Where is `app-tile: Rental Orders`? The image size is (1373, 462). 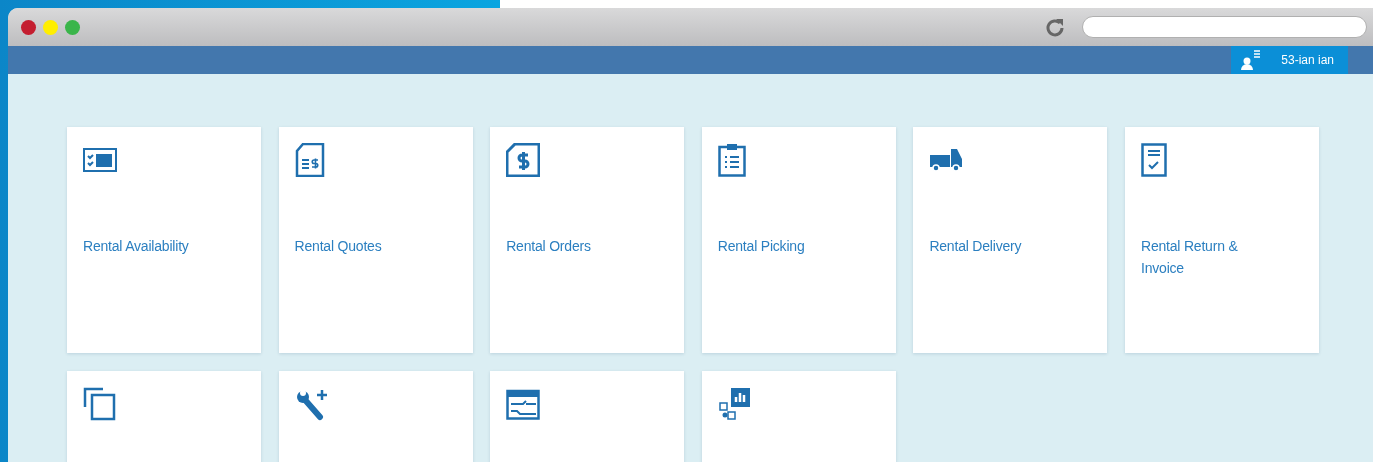 app-tile: Rental Orders is located at coordinates (587, 240).